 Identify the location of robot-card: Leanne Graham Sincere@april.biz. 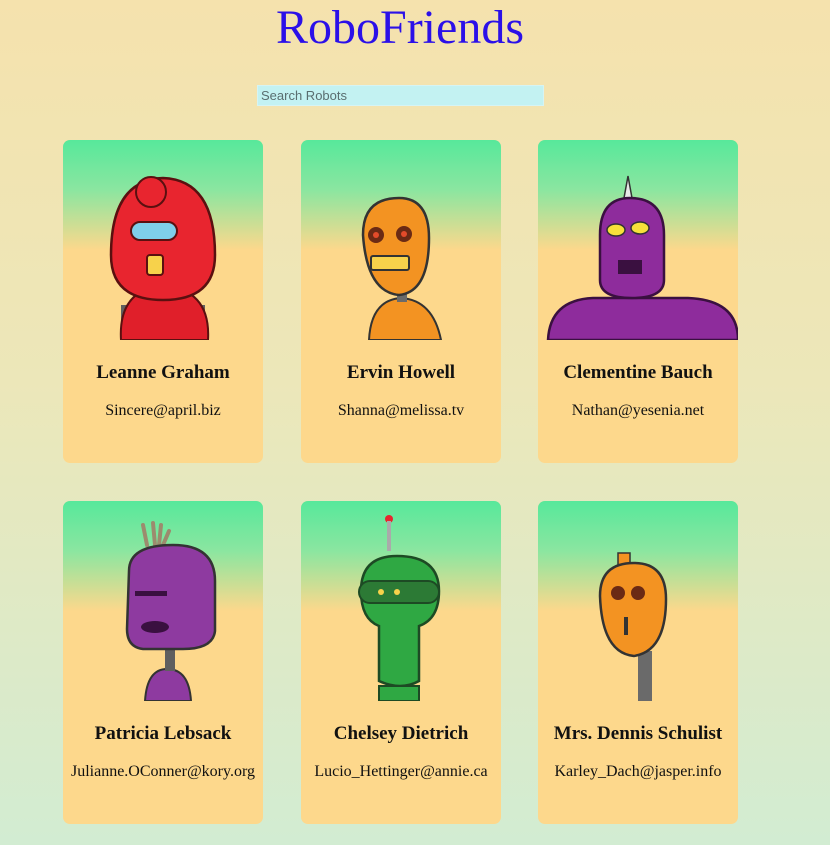
(163, 301).